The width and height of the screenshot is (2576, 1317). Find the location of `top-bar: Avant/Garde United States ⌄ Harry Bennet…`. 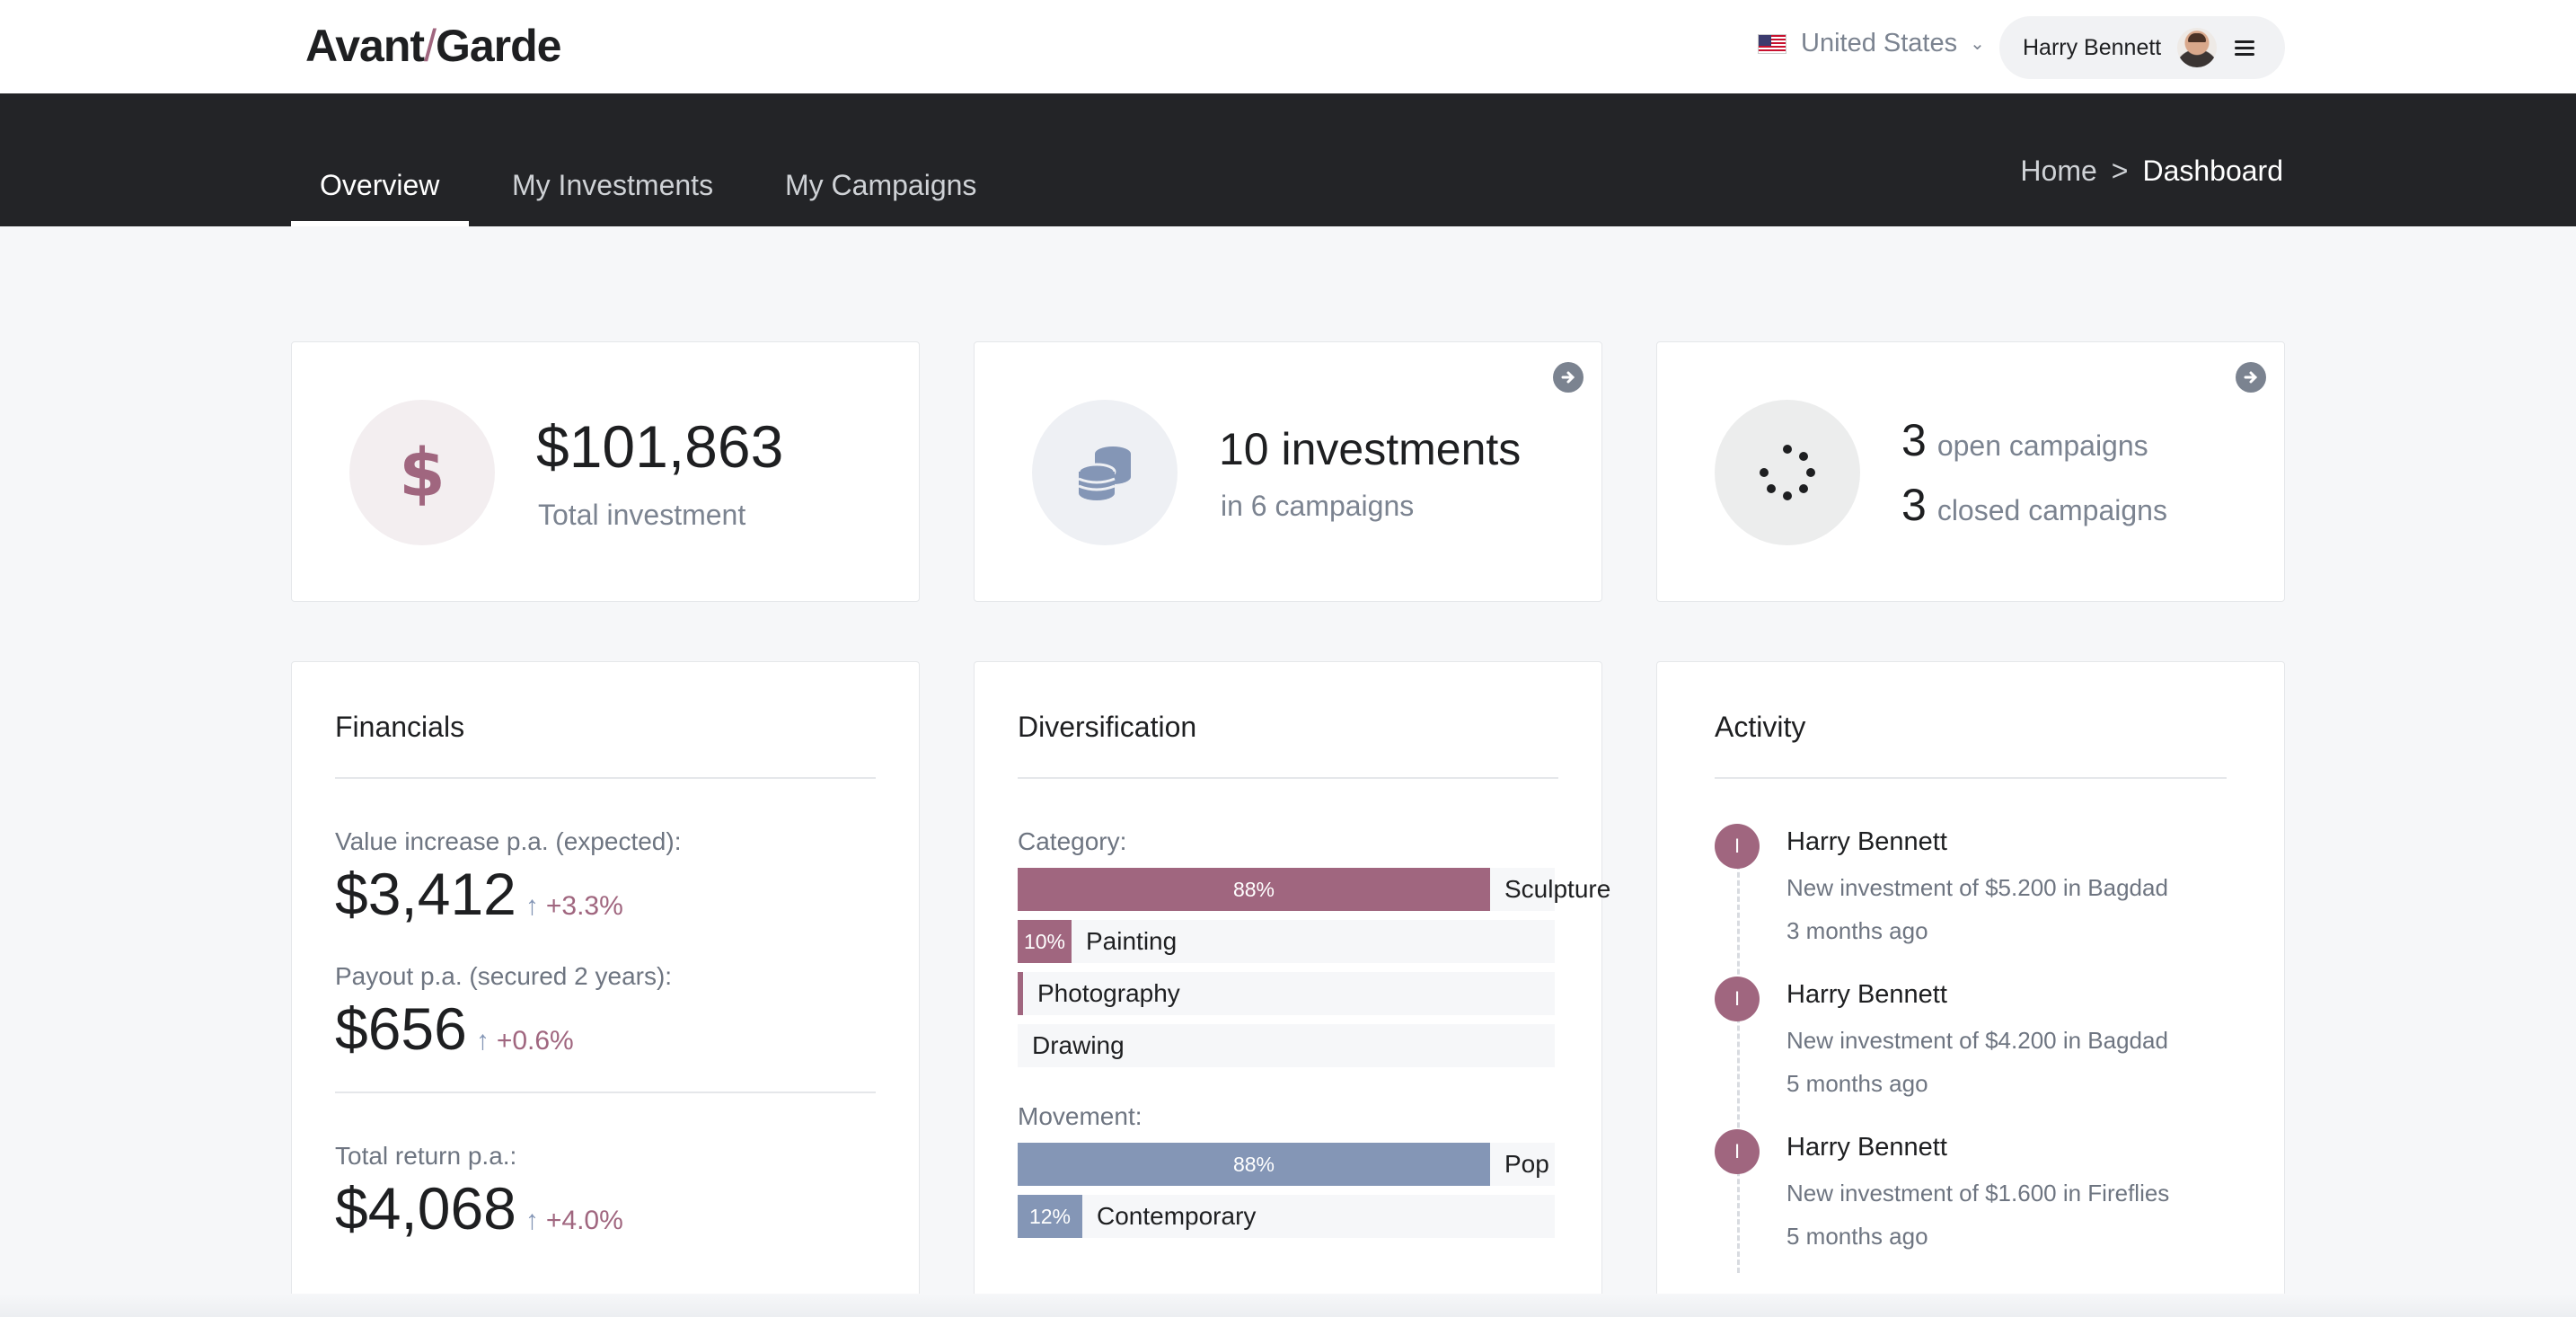

top-bar: Avant/Garde United States ⌄ Harry Bennet… is located at coordinates (1288, 47).